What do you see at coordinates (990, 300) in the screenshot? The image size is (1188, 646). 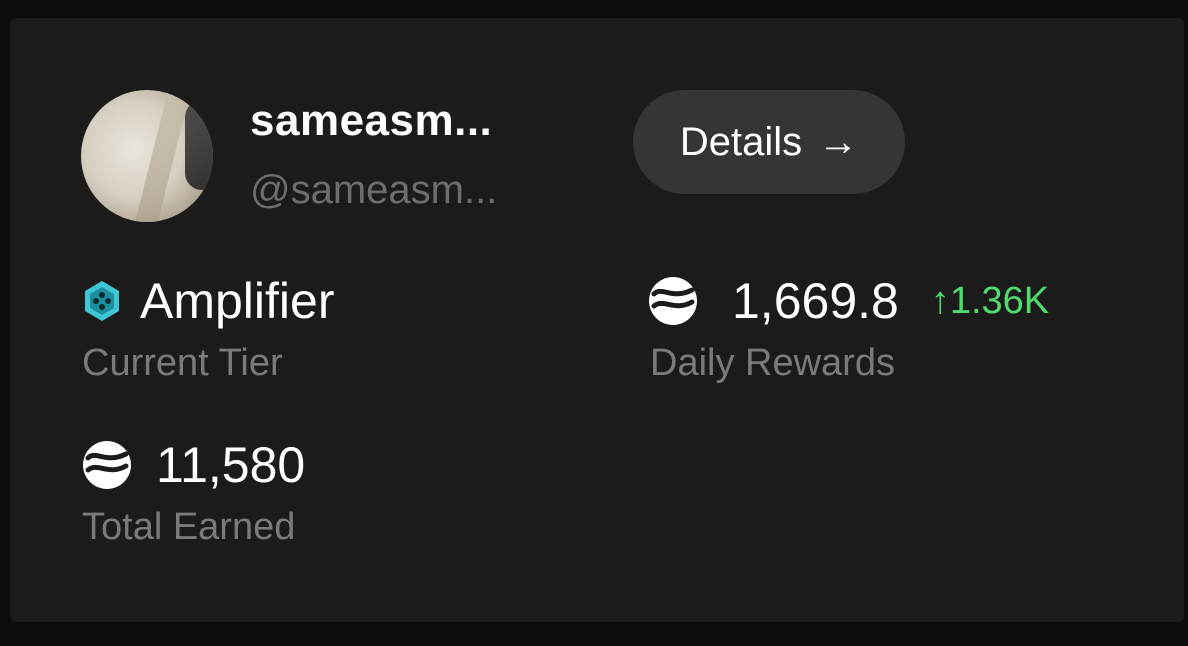 I see `daily-rewards-change: ↑1.36K` at bounding box center [990, 300].